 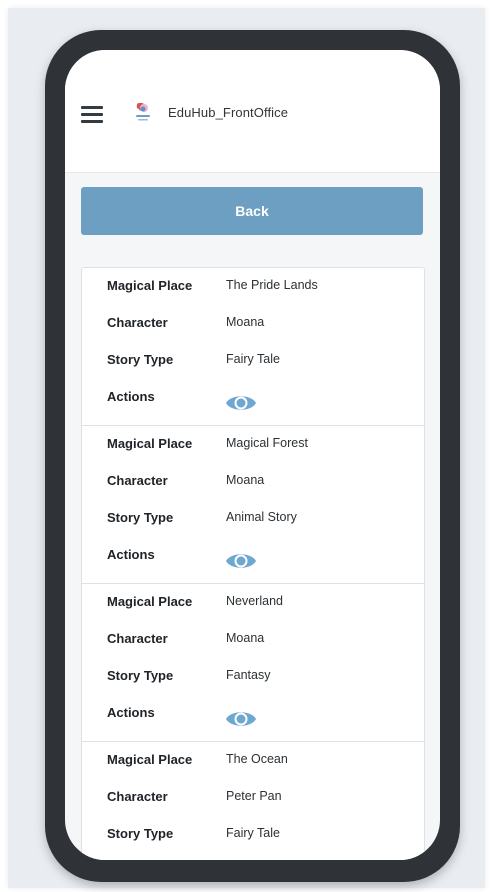 What do you see at coordinates (272, 285) in the screenshot?
I see `place-value: The Pride Lands` at bounding box center [272, 285].